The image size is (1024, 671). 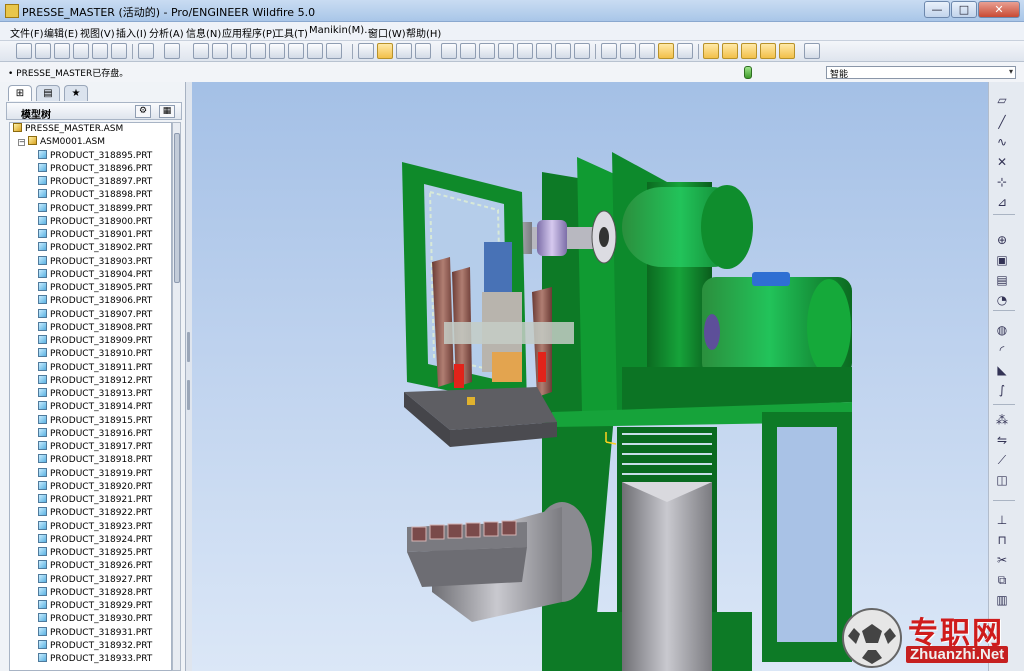 I want to click on view-manager-icon, so click(x=582, y=51).